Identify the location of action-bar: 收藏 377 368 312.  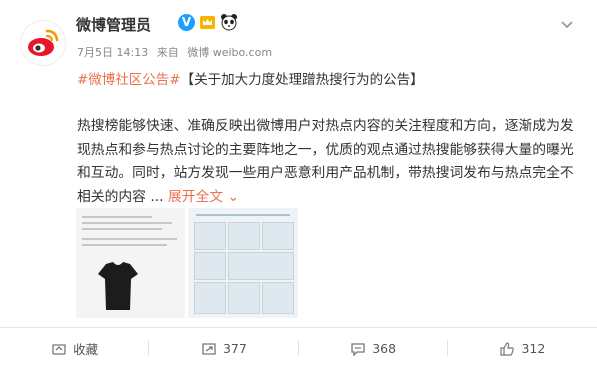
(298, 348).